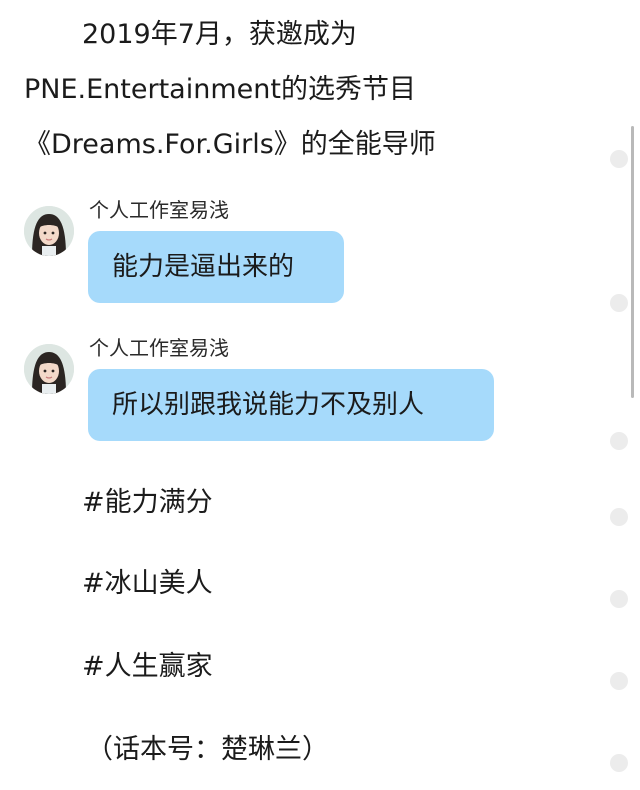 The width and height of the screenshot is (640, 790). I want to click on hashtag: #能力满分, so click(147, 503).